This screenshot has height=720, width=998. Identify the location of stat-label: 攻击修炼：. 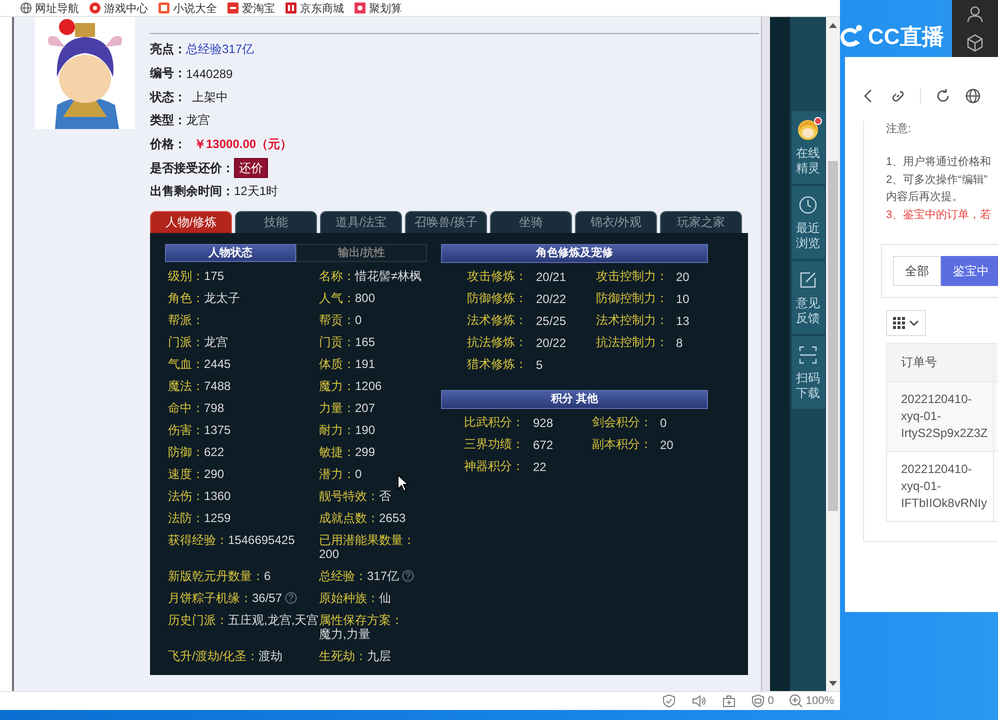
(497, 277).